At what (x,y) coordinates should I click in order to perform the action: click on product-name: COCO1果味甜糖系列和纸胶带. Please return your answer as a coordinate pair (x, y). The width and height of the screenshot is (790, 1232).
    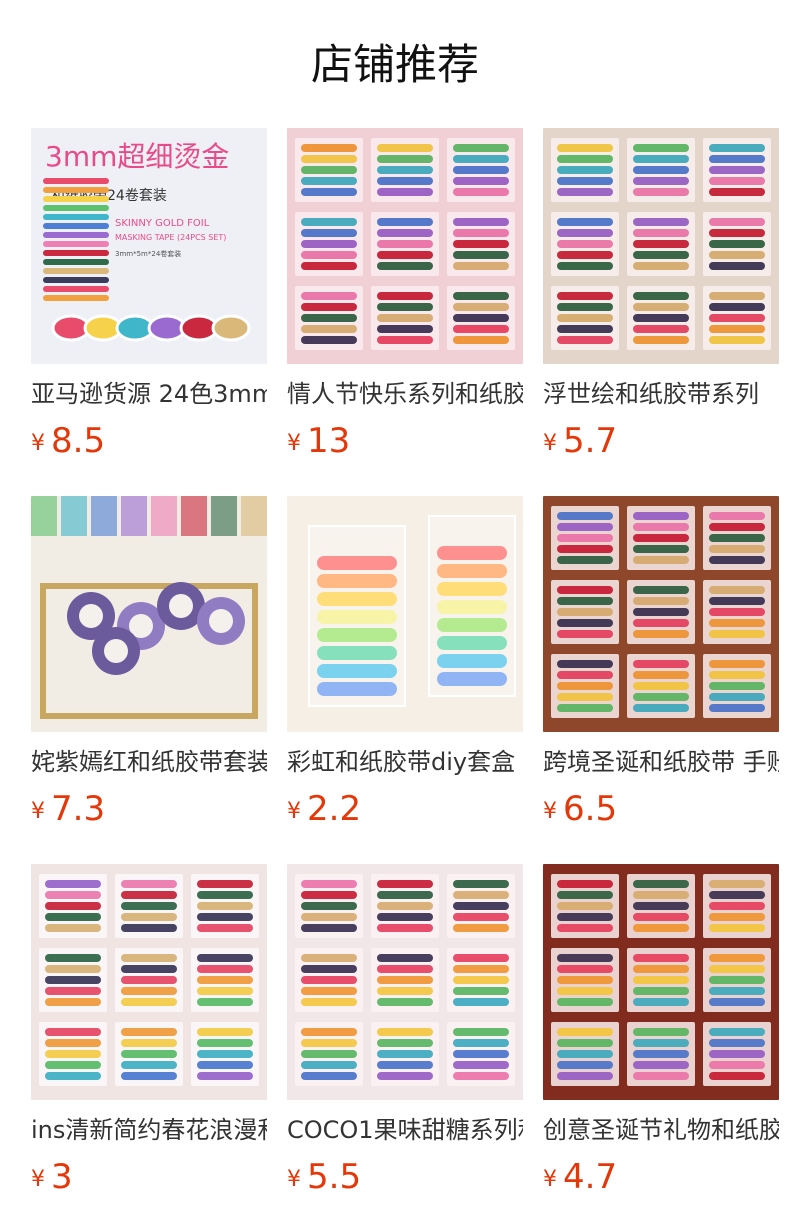
    Looking at the image, I should click on (405, 1130).